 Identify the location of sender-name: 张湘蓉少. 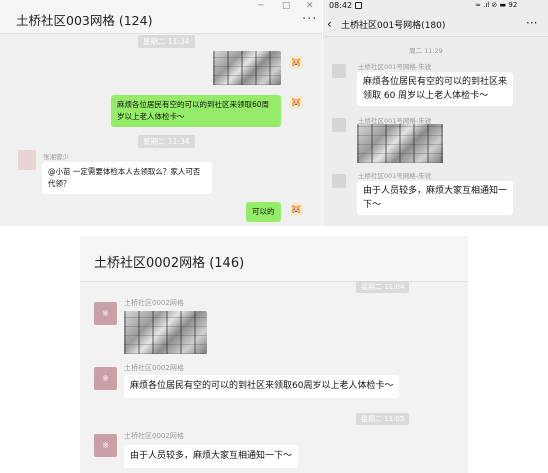
(56, 157).